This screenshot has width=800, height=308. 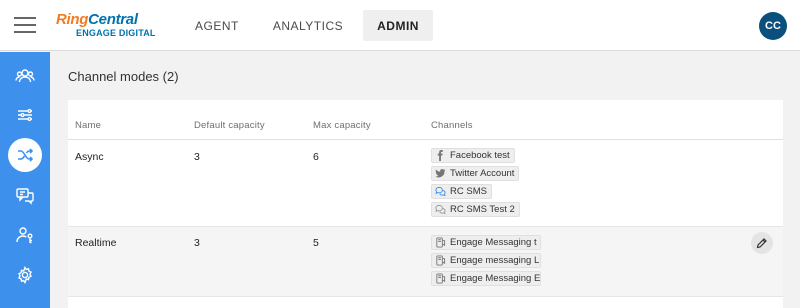 I want to click on main-nav: AGENT ANALYTICS ADMIN, so click(x=310, y=25).